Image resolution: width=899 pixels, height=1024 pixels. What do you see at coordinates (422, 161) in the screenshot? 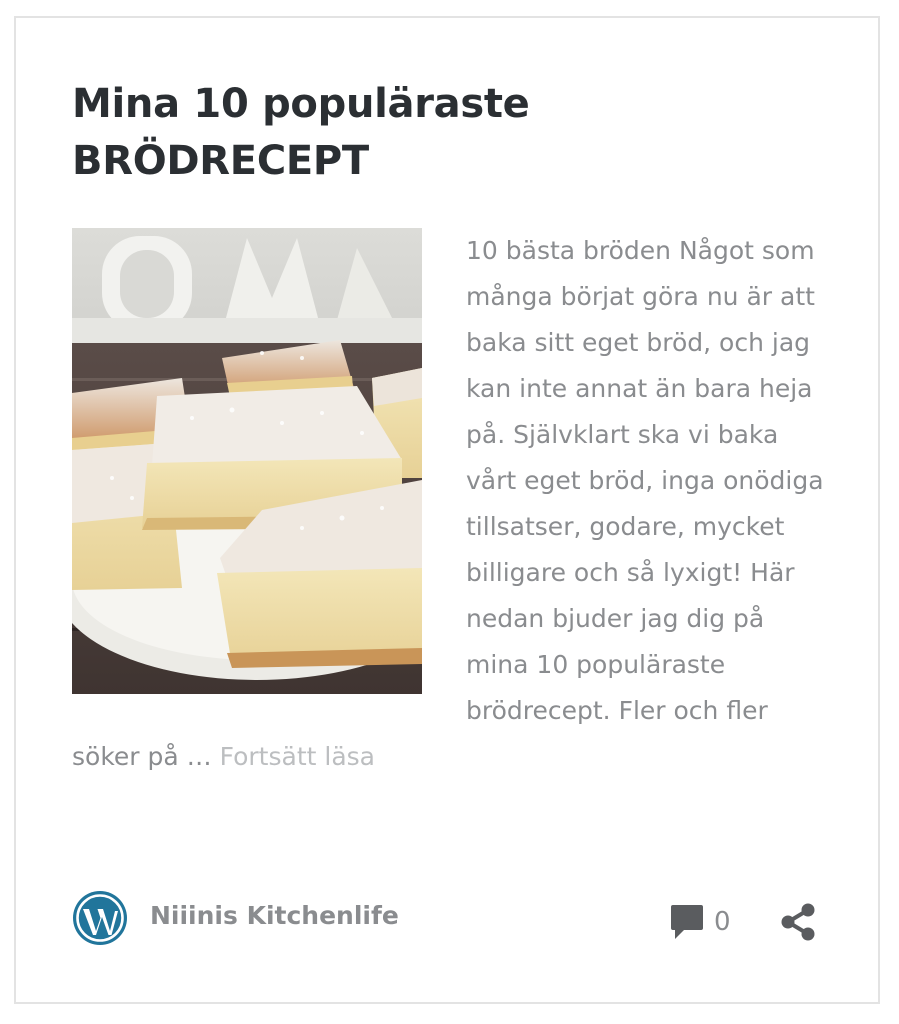
I see `post-title-line-2: BRÖDRECEPT` at bounding box center [422, 161].